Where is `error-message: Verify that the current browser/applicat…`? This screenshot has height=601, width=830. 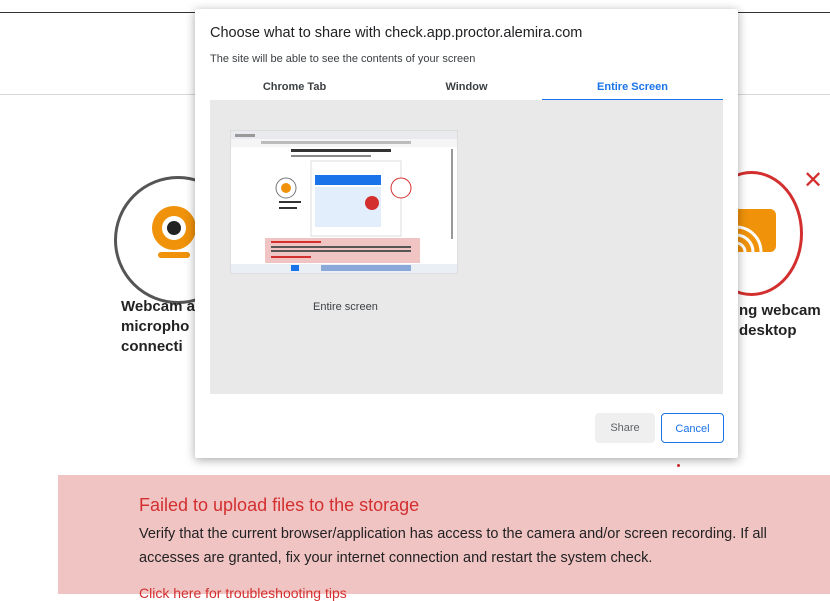 error-message: Verify that the current browser/applicat… is located at coordinates (453, 546).